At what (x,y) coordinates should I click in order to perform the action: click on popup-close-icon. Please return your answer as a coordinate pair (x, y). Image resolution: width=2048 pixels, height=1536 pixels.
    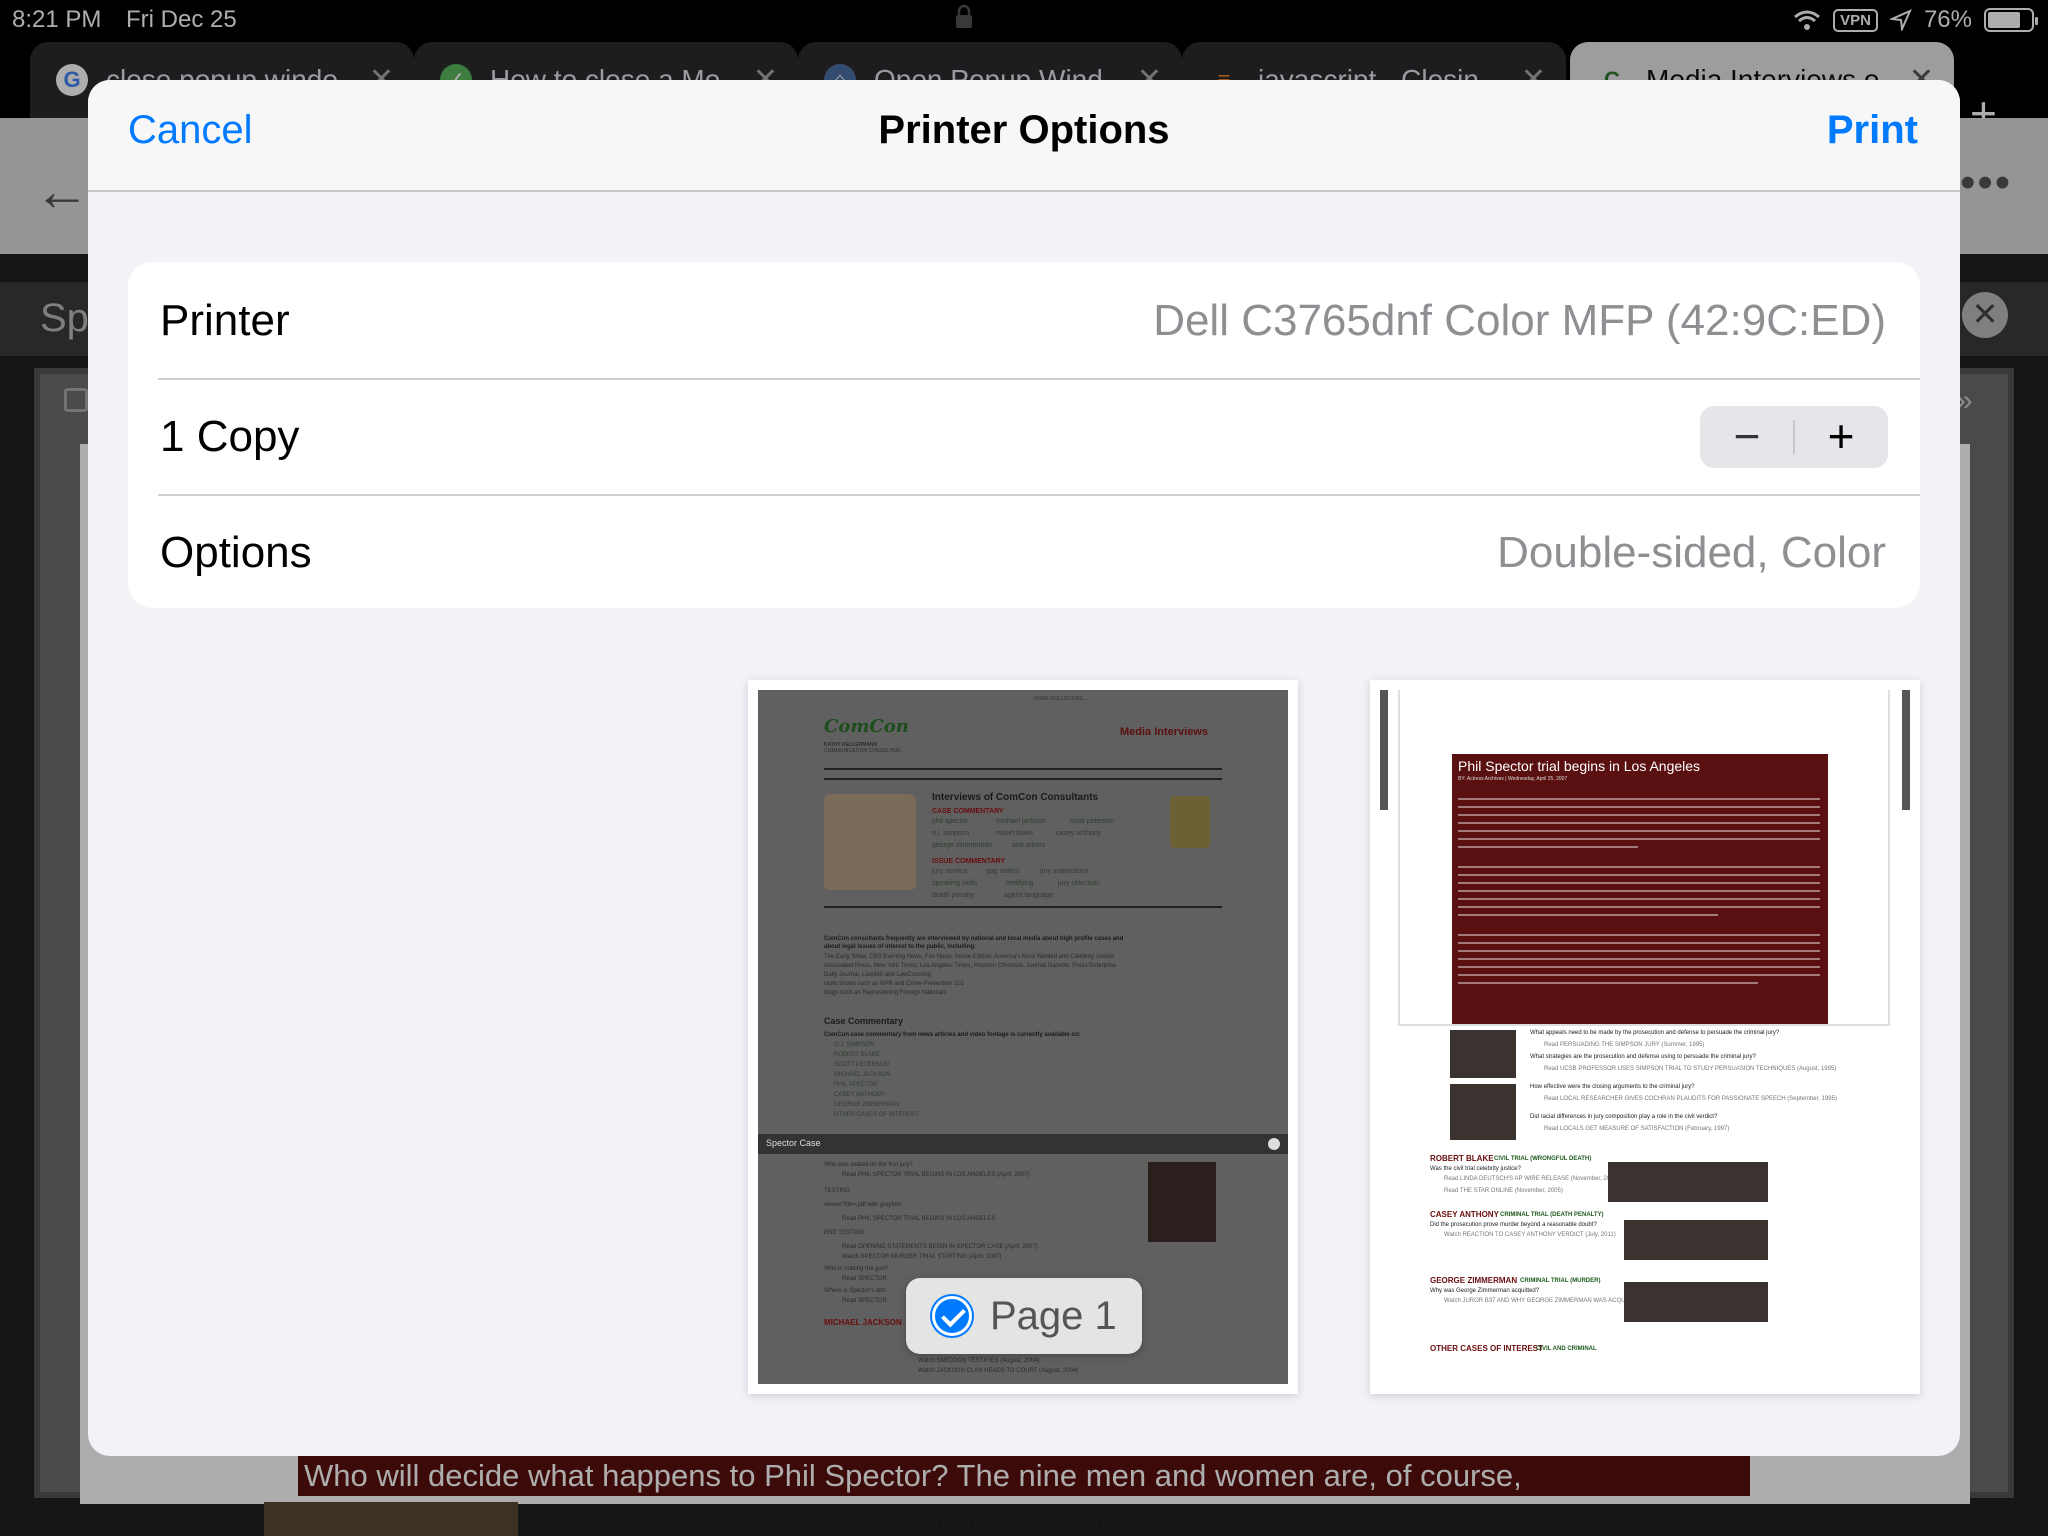
    Looking at the image, I should click on (1274, 1144).